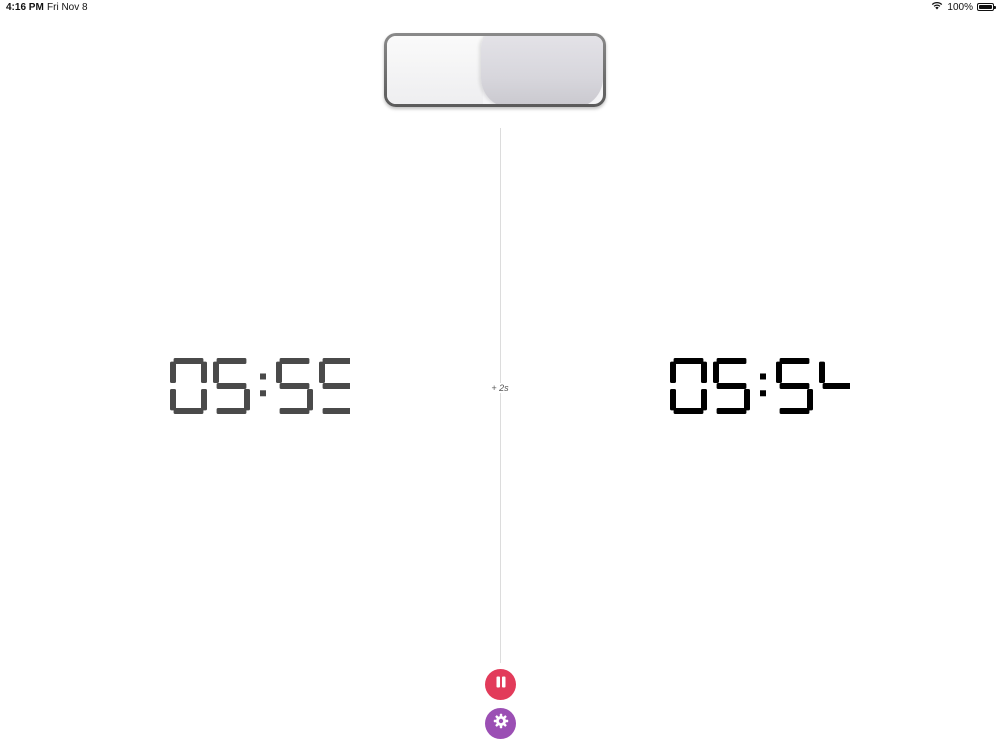 Image resolution: width=1000 pixels, height=750 pixels. What do you see at coordinates (500, 8) in the screenshot?
I see `status-bar: 4:16 PM Fri Nov 8 100%` at bounding box center [500, 8].